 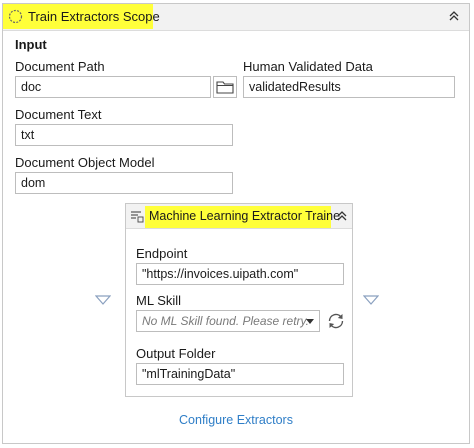 What do you see at coordinates (60, 66) in the screenshot?
I see `document-path-label: Document Path` at bounding box center [60, 66].